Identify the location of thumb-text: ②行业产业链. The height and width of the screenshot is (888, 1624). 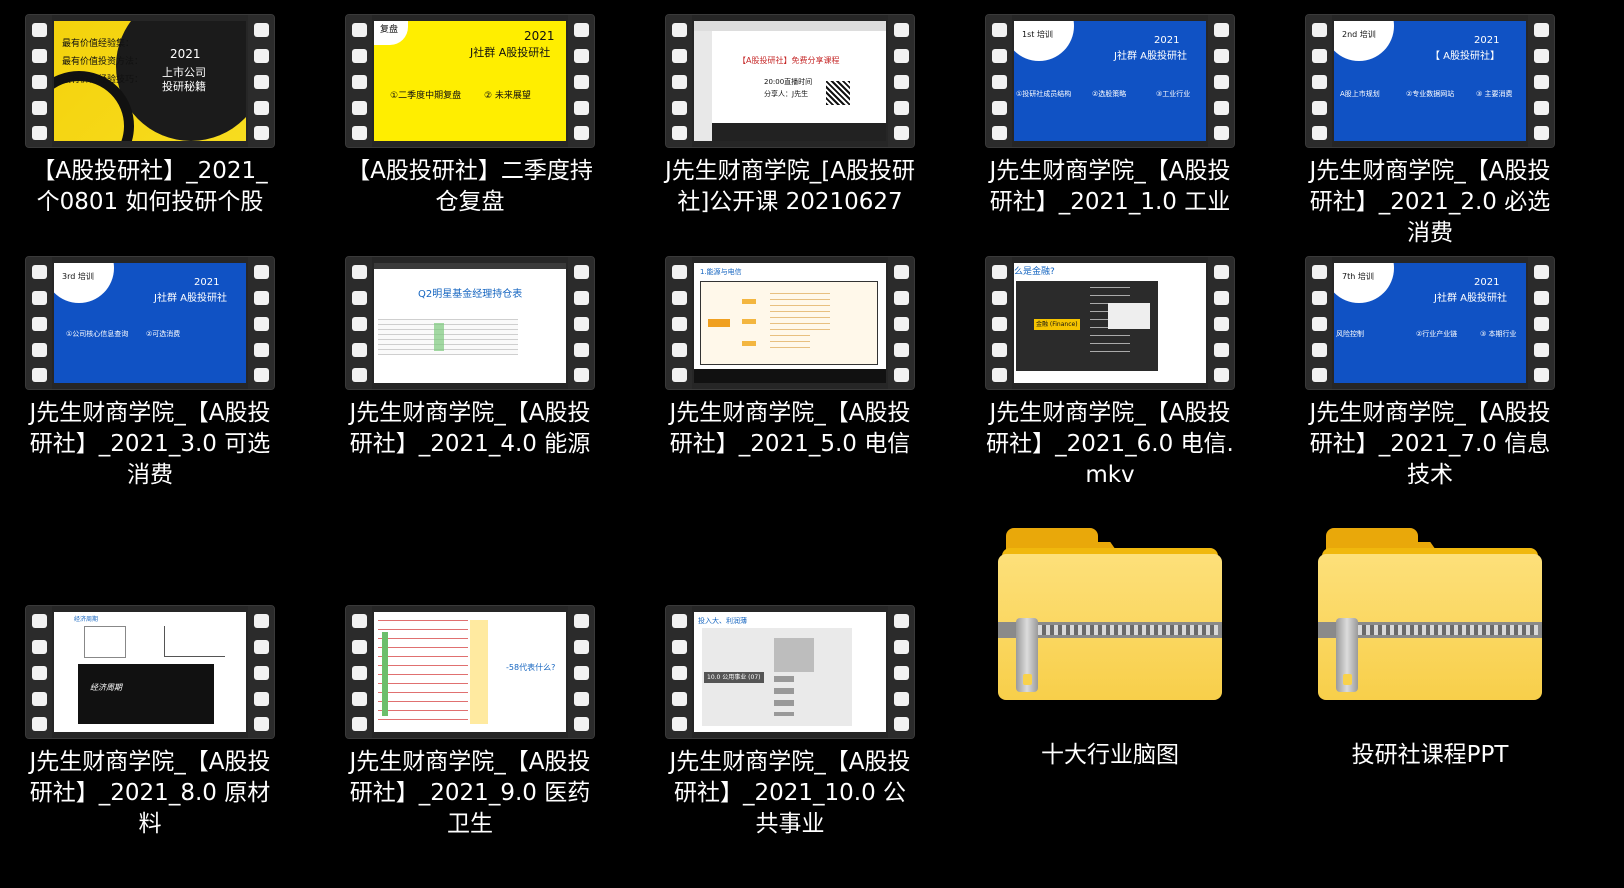
(1437, 334).